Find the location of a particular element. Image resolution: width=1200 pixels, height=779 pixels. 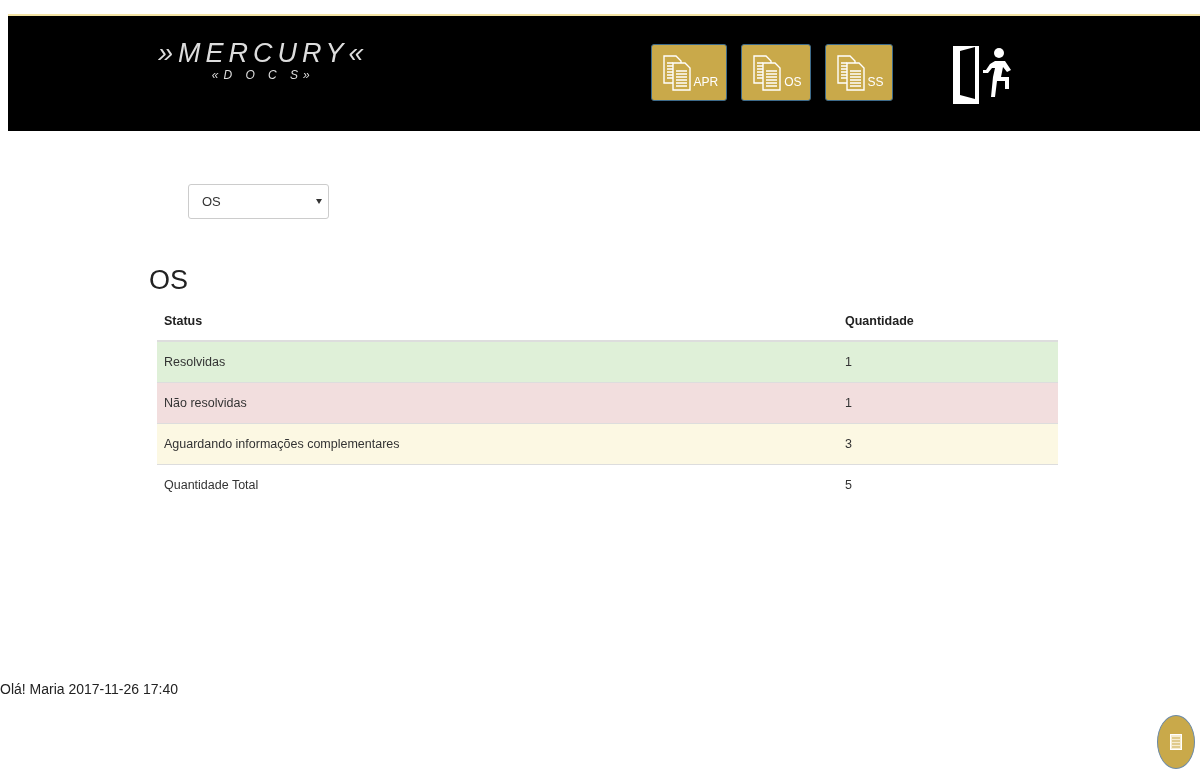

quantity-cell: 3 is located at coordinates (948, 444).